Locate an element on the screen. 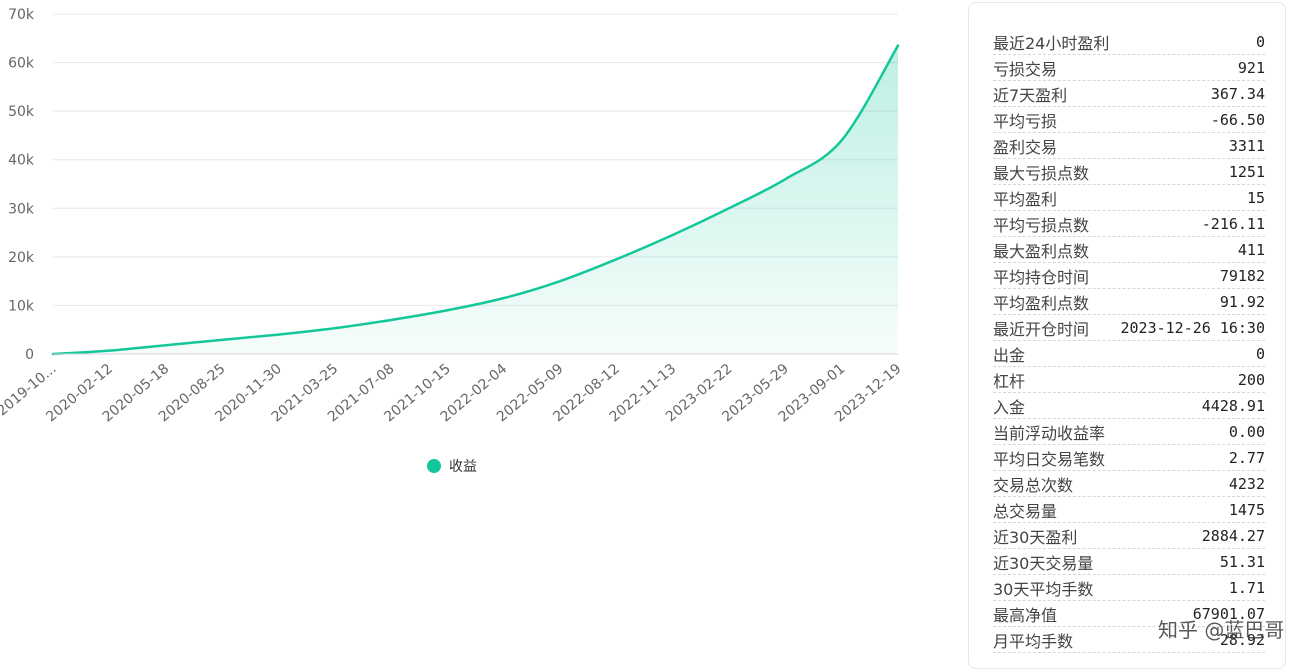 The width and height of the screenshot is (1292, 671). stat-value: 1251 is located at coordinates (1246, 172).